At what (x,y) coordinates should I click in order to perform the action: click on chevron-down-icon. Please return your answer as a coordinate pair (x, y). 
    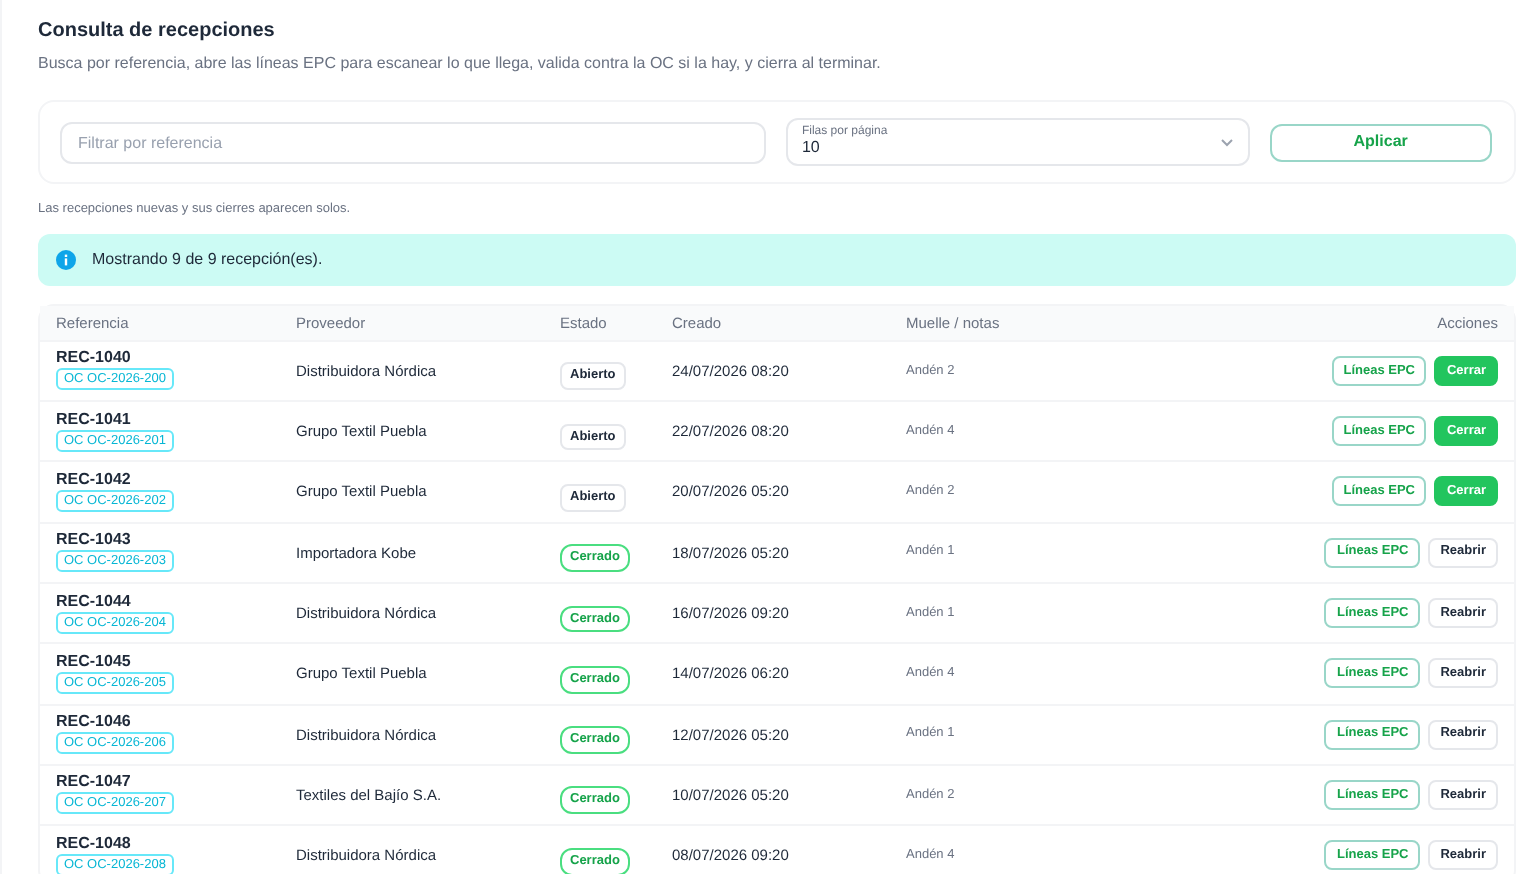
    Looking at the image, I should click on (1226, 142).